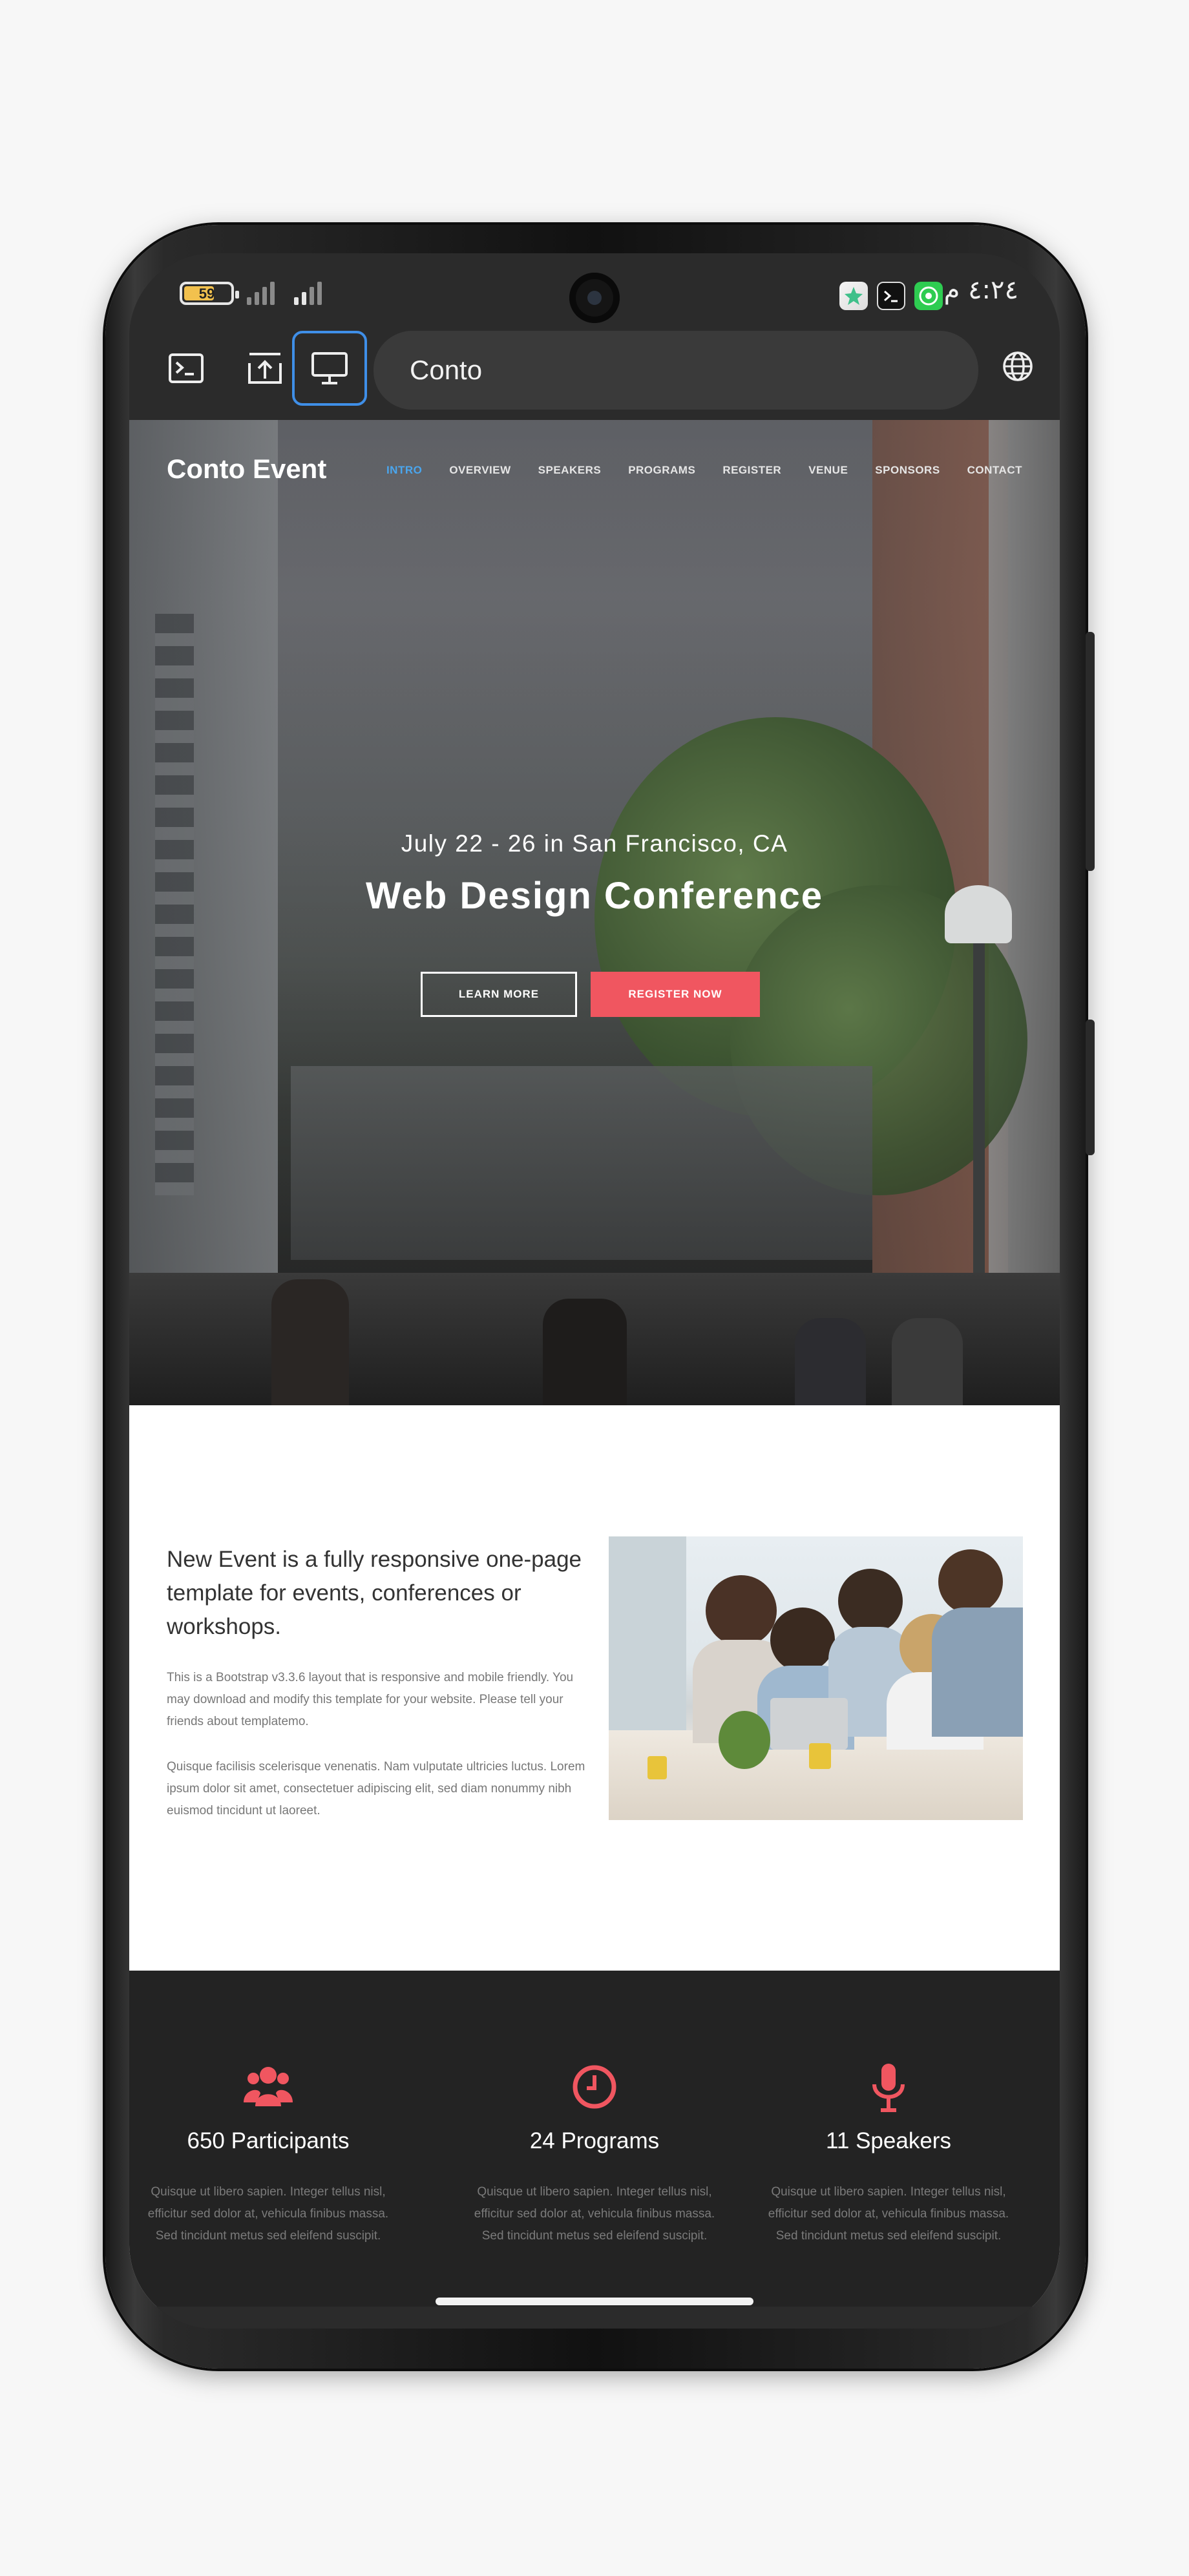 This screenshot has width=1189, height=2576. Describe the element at coordinates (247, 469) in the screenshot. I see `site-brand: Conto Event` at that location.